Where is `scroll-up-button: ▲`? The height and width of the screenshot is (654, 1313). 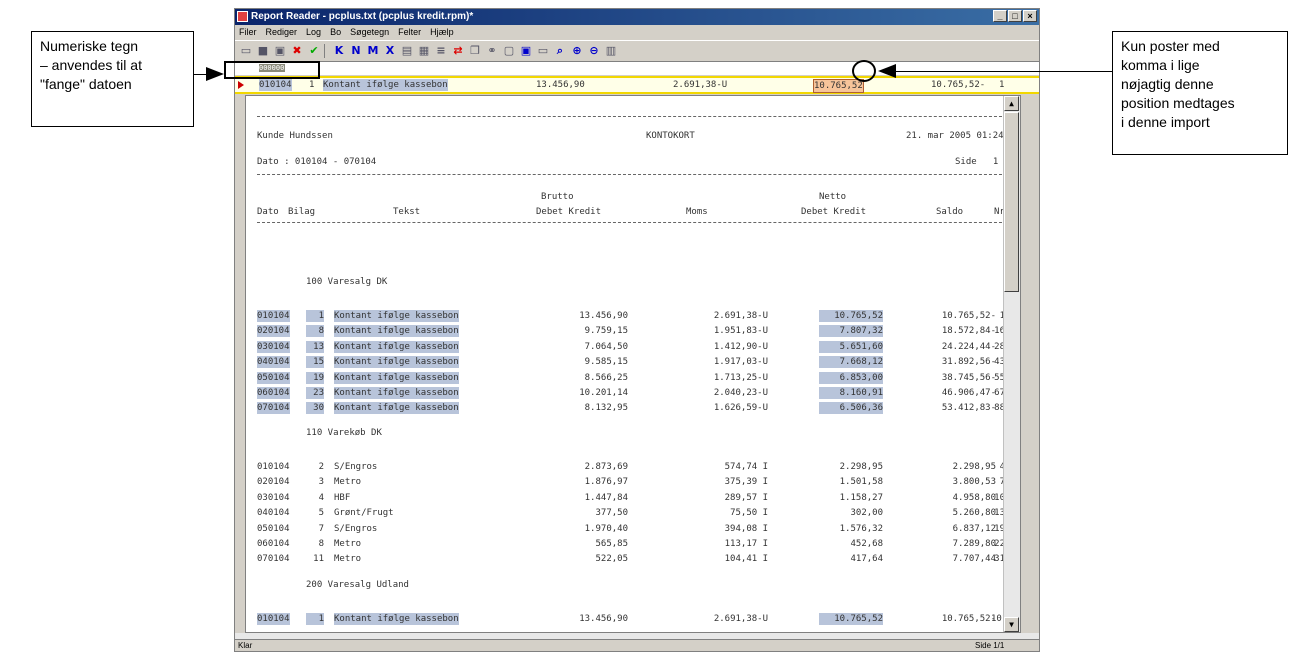 scroll-up-button: ▲ is located at coordinates (1011, 103).